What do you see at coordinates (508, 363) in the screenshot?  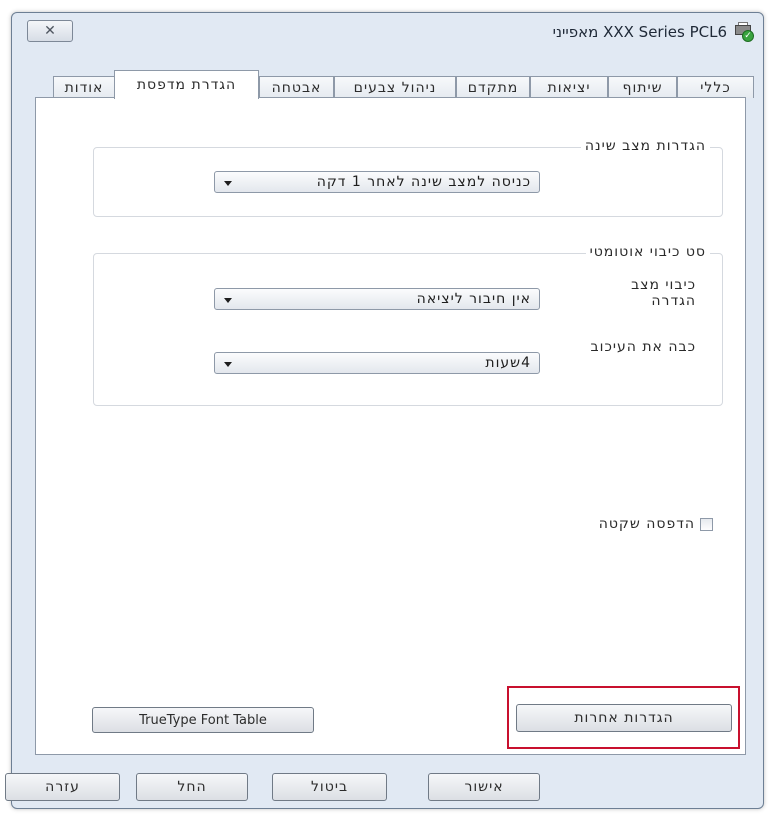 I see `off-delay-value: 4שעות` at bounding box center [508, 363].